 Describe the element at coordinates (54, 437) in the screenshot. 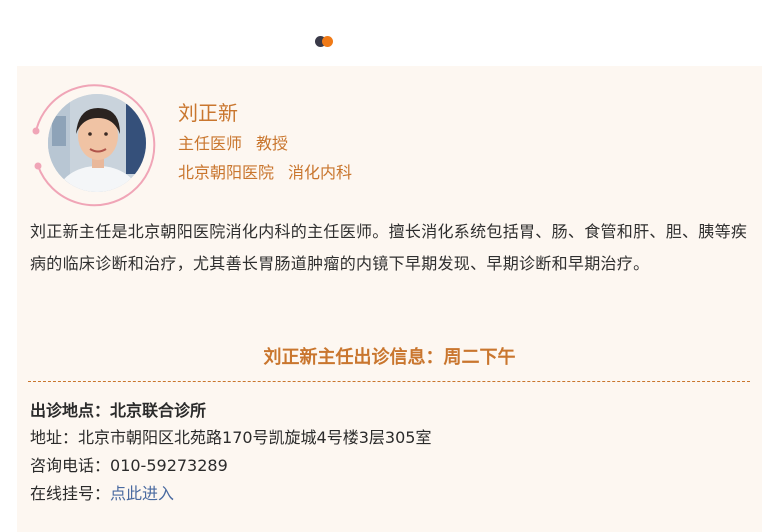

I see `address-label: 地址：` at that location.